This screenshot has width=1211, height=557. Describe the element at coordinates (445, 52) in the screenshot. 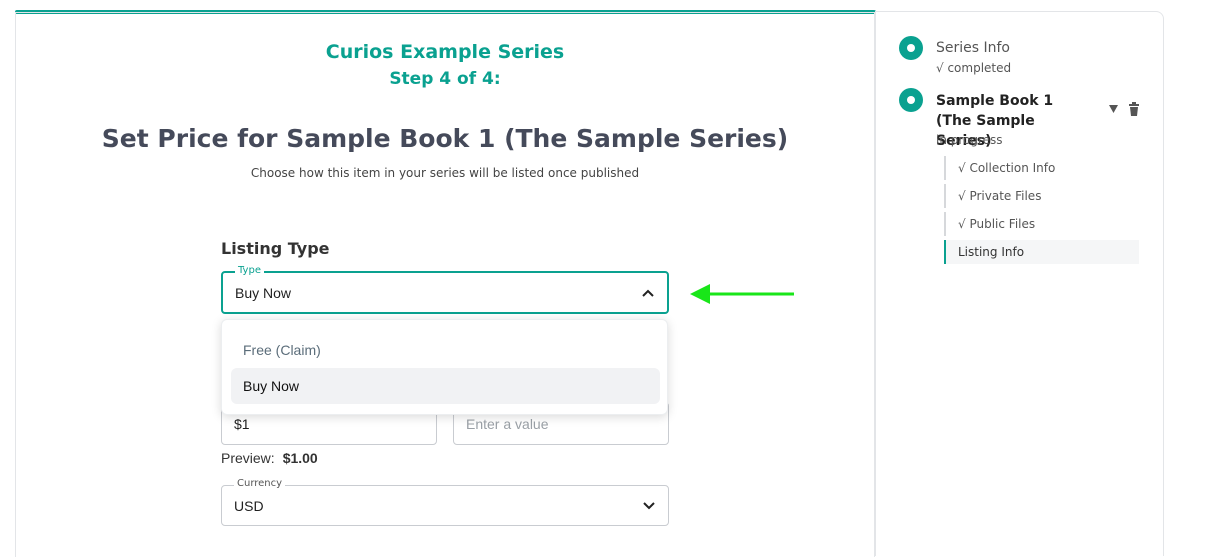

I see `series-title: Curios Example Series` at that location.